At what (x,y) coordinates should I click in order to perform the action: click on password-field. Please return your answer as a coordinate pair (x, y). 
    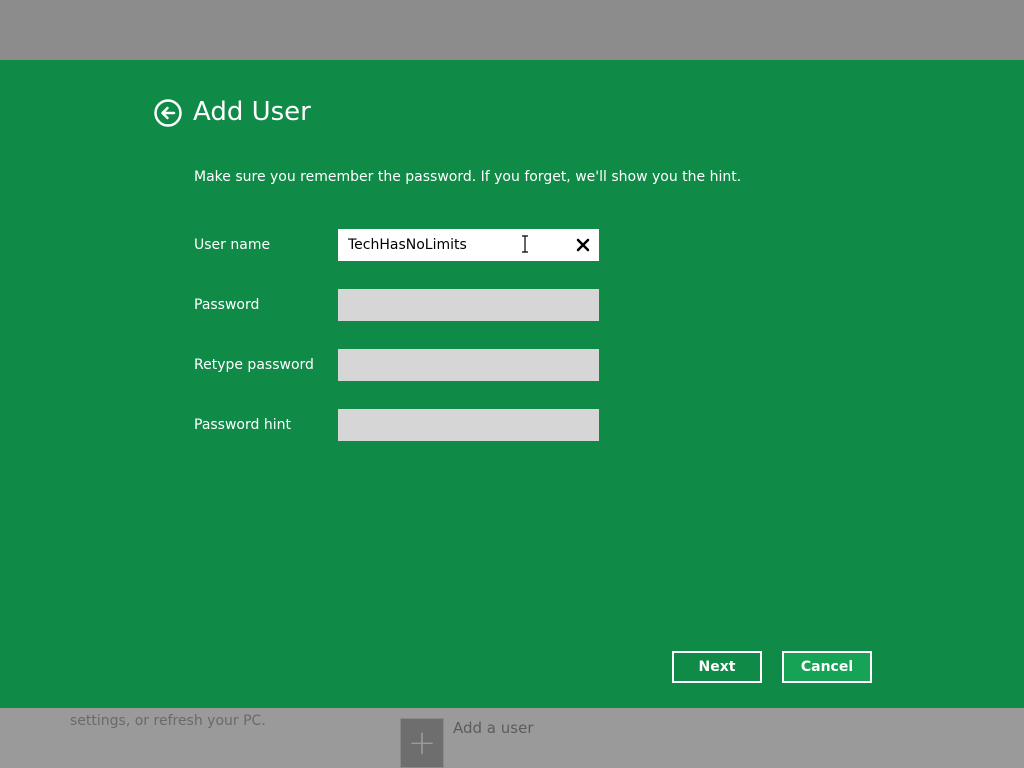
    Looking at the image, I should click on (468, 305).